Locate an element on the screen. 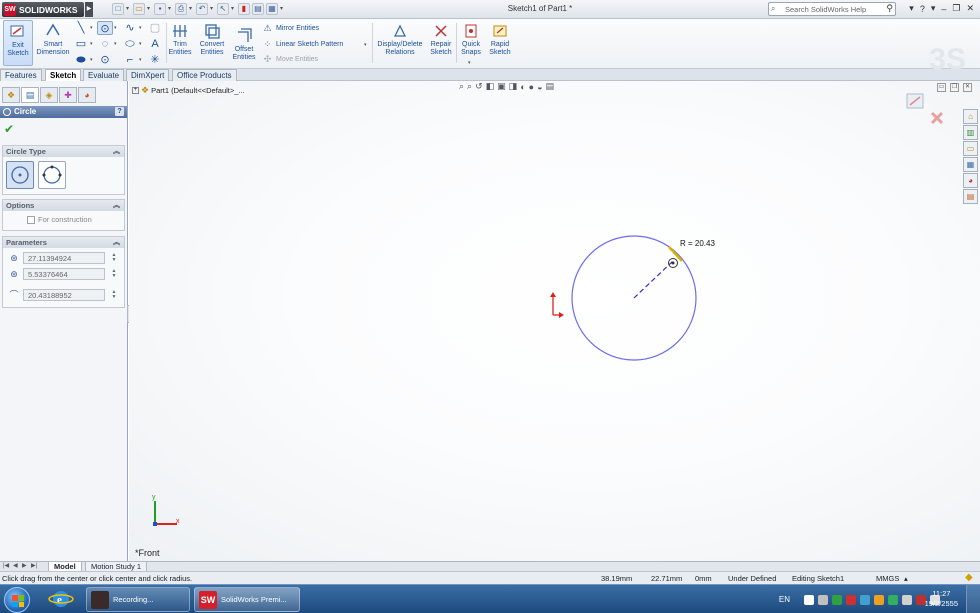 This screenshot has height=613, width=980. property-manager-icon: ▤ is located at coordinates (30, 95).